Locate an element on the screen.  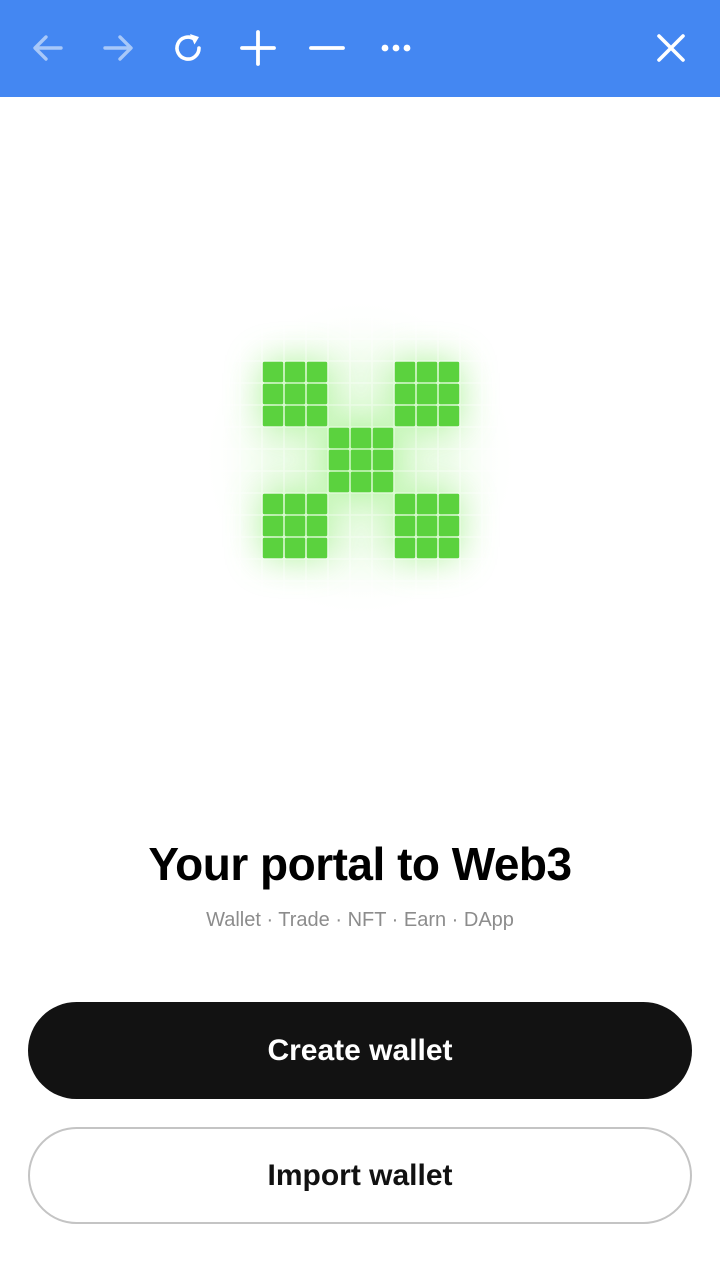
import-wallet-button: Import wallet is located at coordinates (360, 1175).